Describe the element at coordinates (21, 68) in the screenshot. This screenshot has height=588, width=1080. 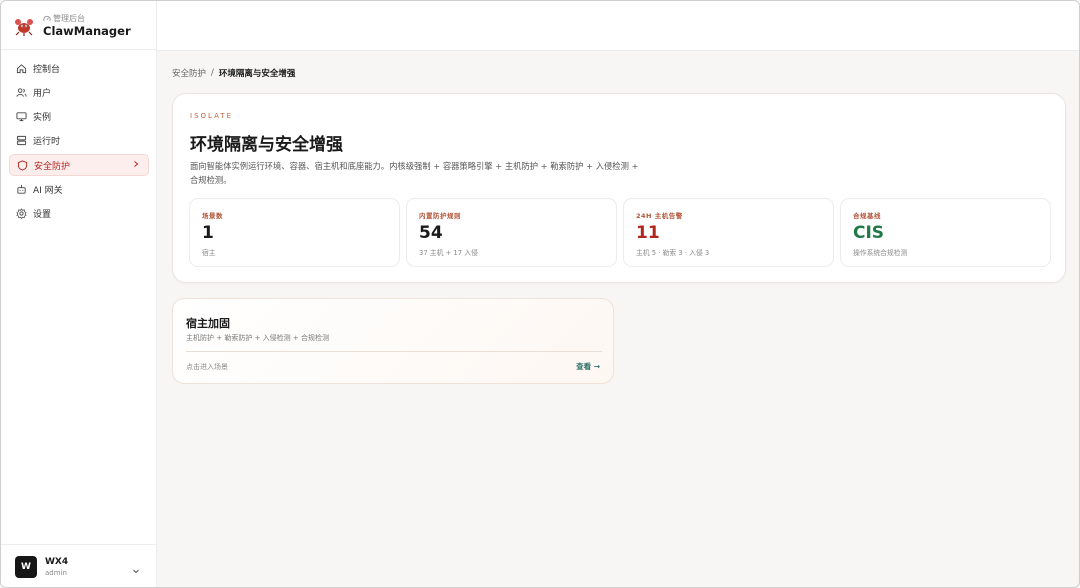
I see `home-icon` at that location.